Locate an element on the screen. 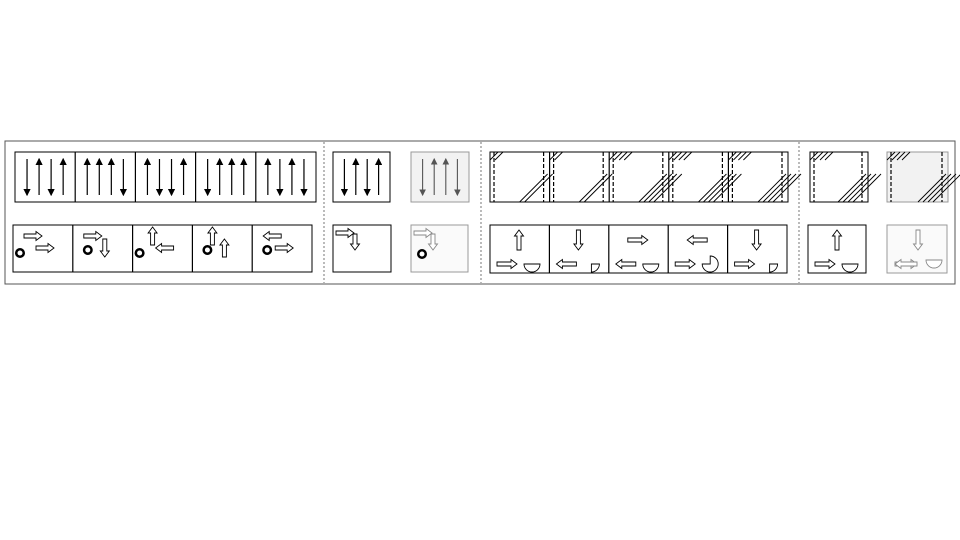 The height and width of the screenshot is (540, 960). hatched-panel-original is located at coordinates (839, 177).